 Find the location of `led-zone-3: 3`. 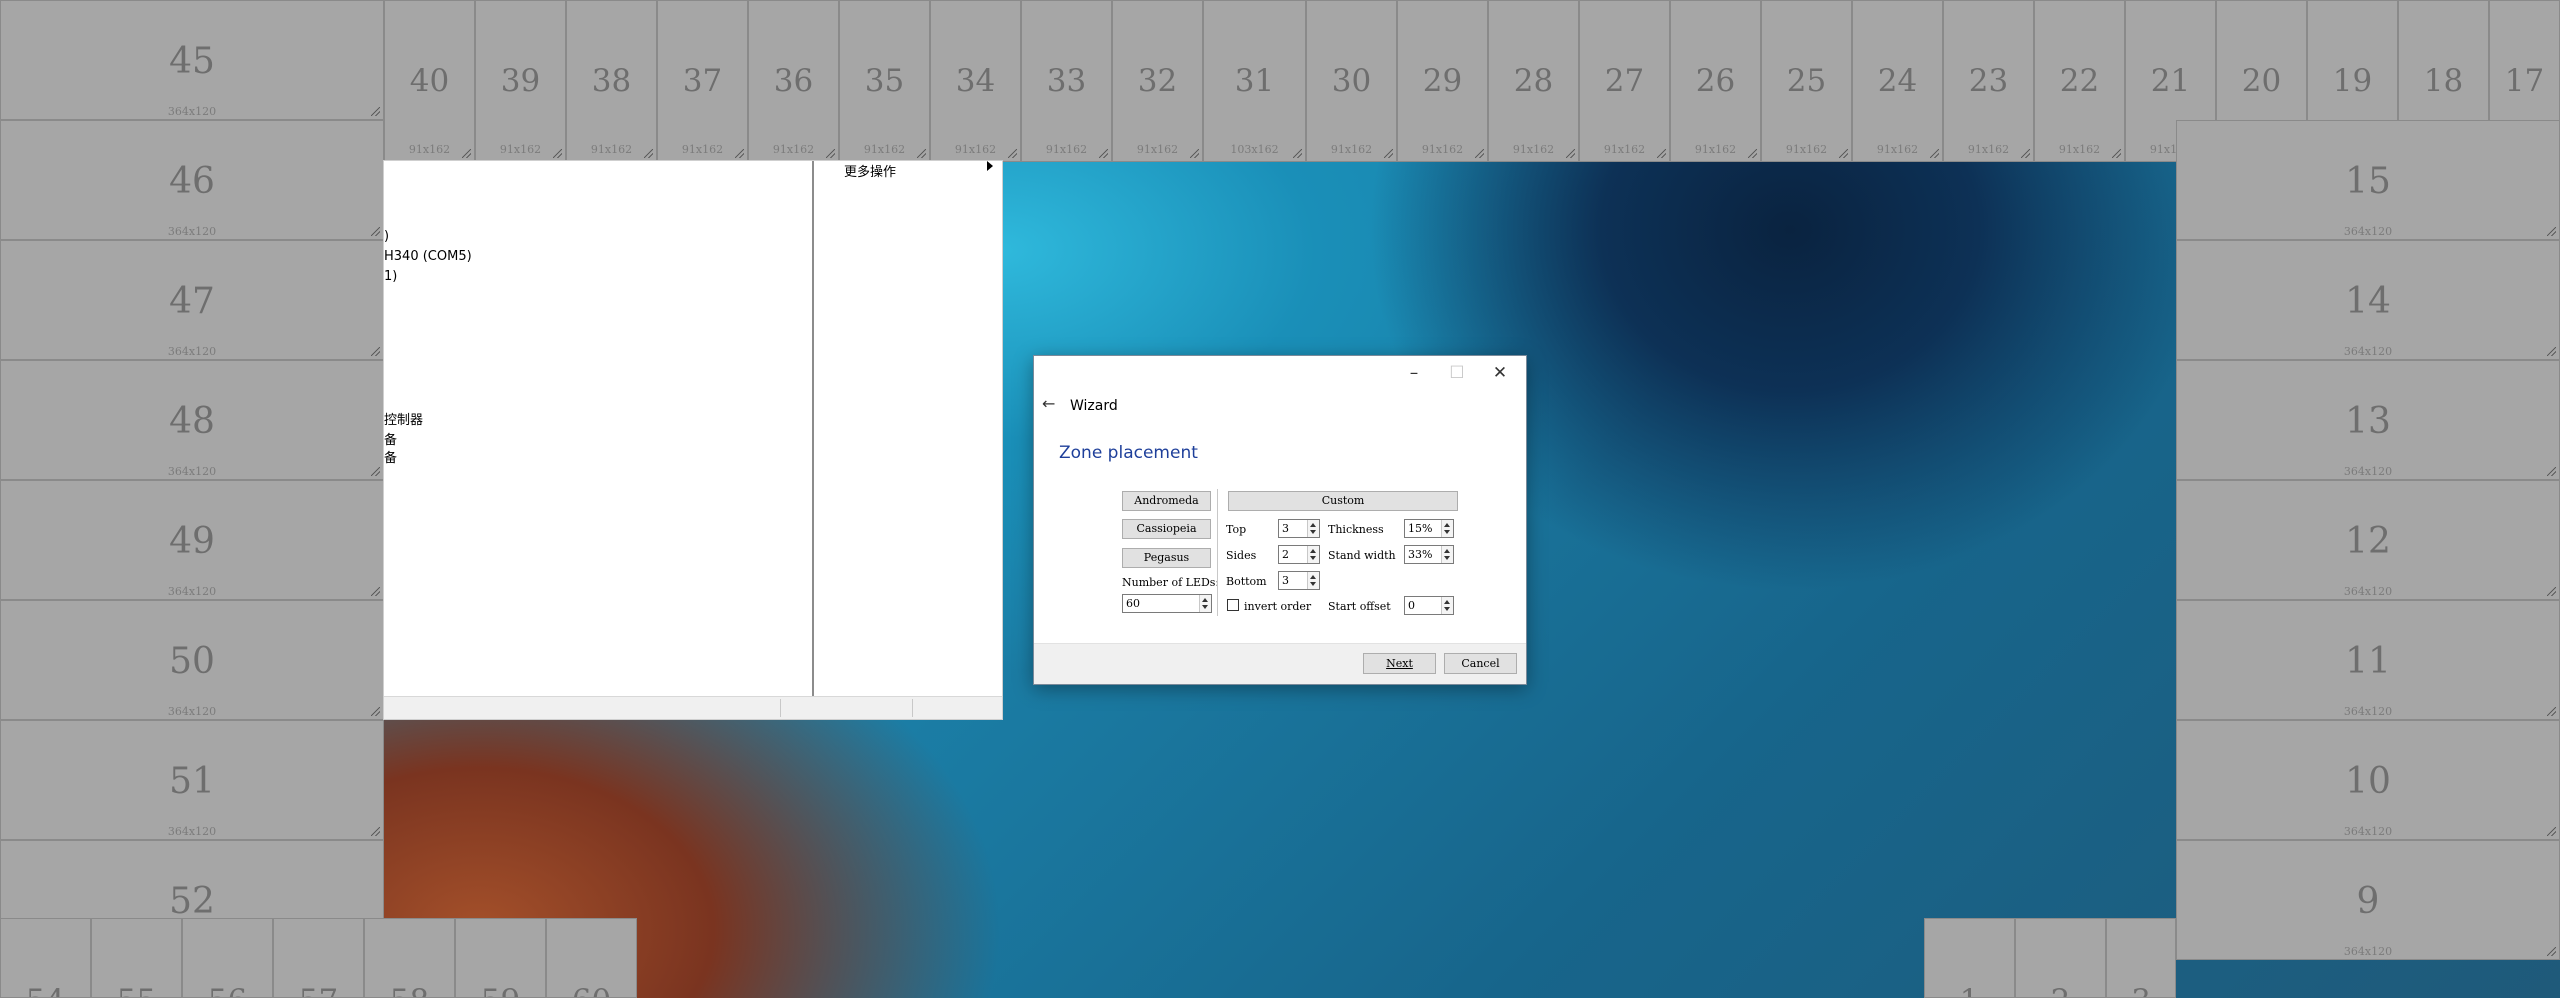

led-zone-3: 3 is located at coordinates (2141, 958).